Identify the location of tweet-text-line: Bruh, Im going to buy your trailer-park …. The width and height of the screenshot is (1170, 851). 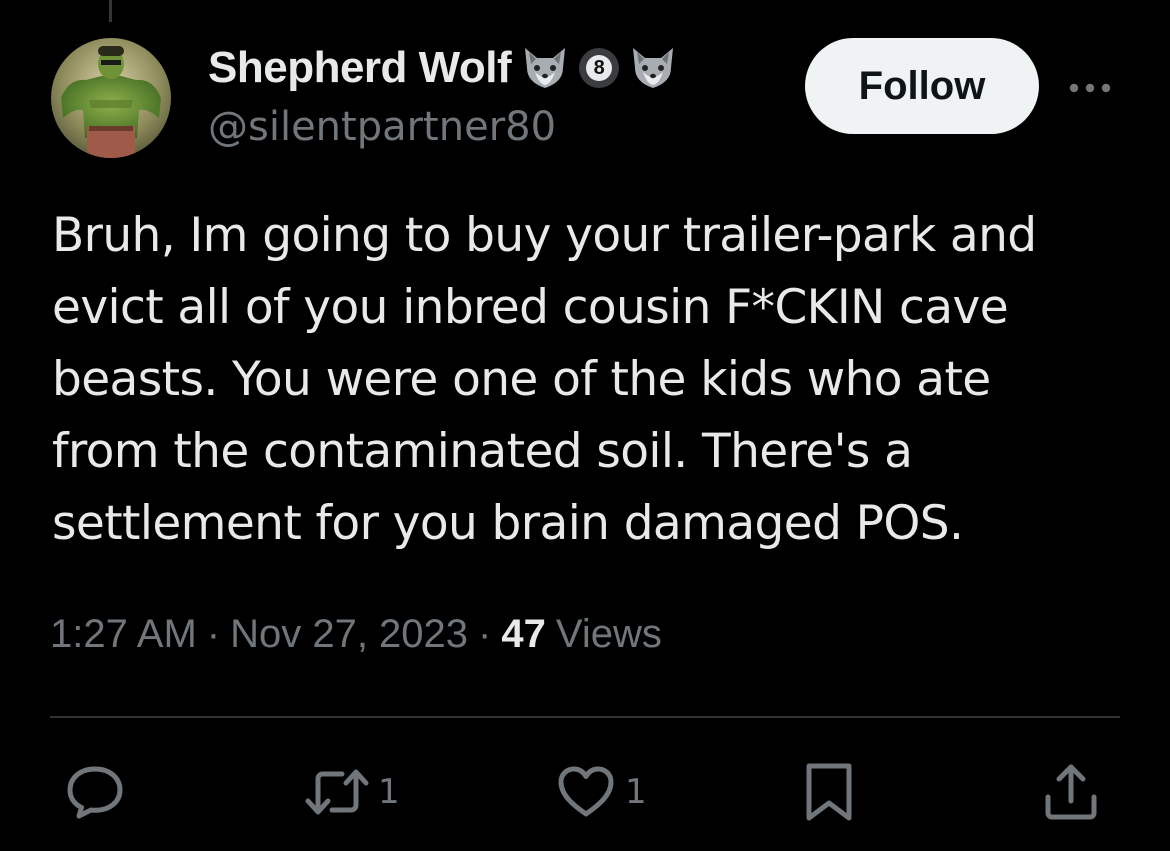
(544, 235).